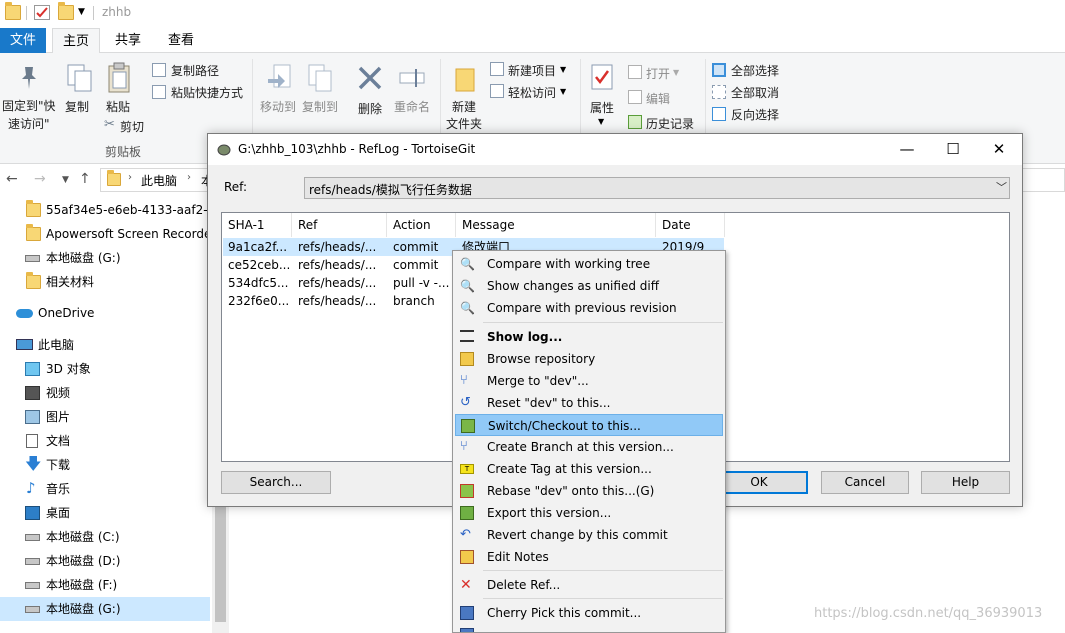 Image resolution: width=1065 pixels, height=633 pixels. What do you see at coordinates (105, 258) in the screenshot?
I see `nav-item: 本地磁盘 (G:)` at bounding box center [105, 258].